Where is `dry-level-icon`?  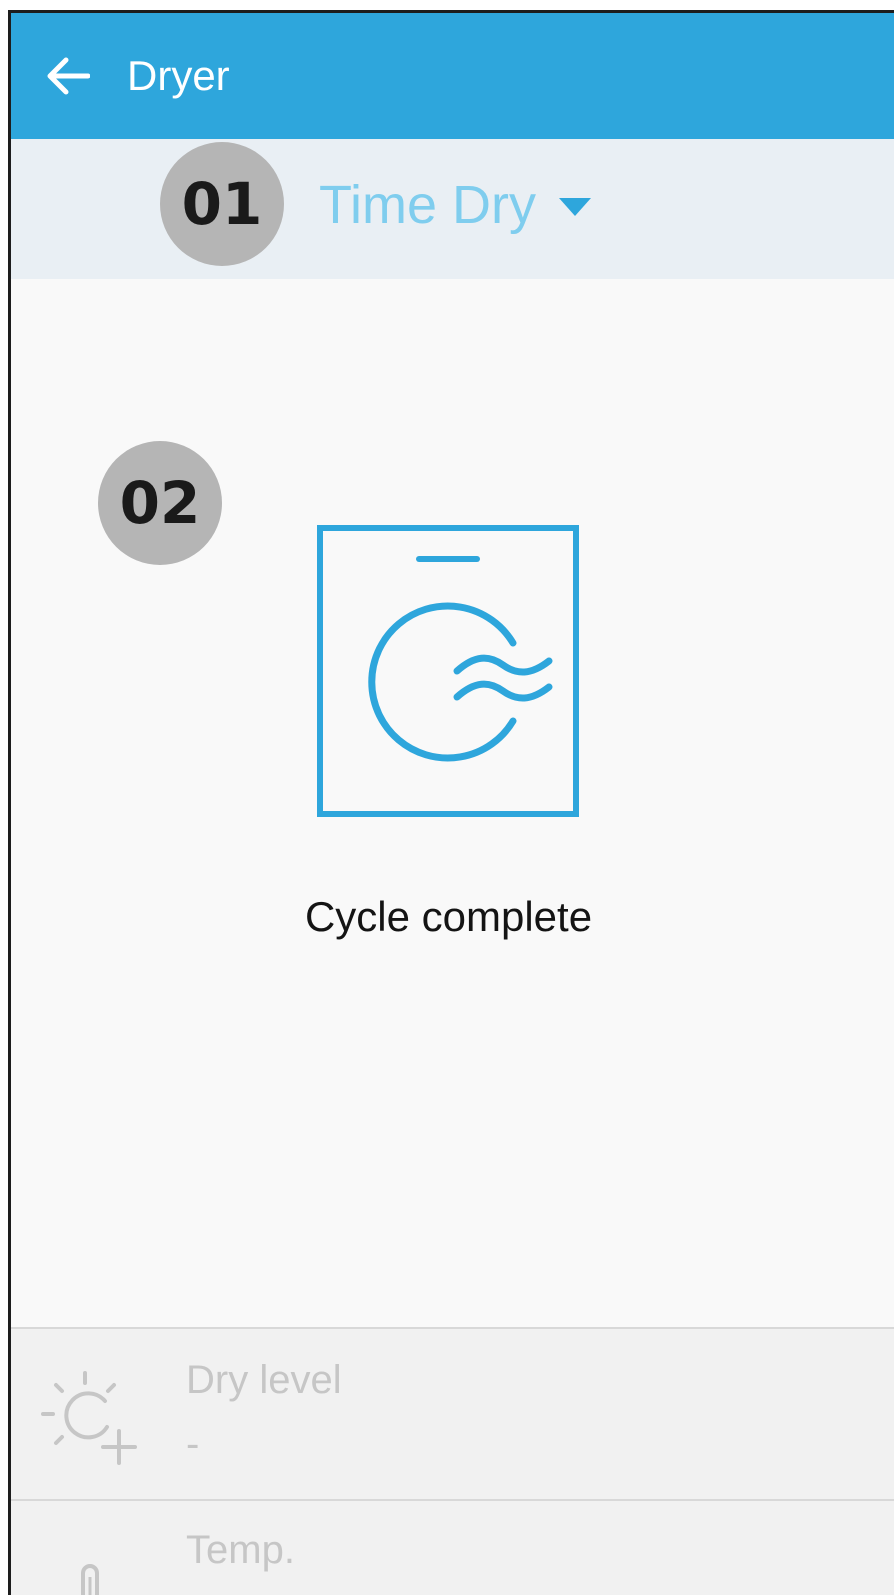 dry-level-icon is located at coordinates (89, 1418).